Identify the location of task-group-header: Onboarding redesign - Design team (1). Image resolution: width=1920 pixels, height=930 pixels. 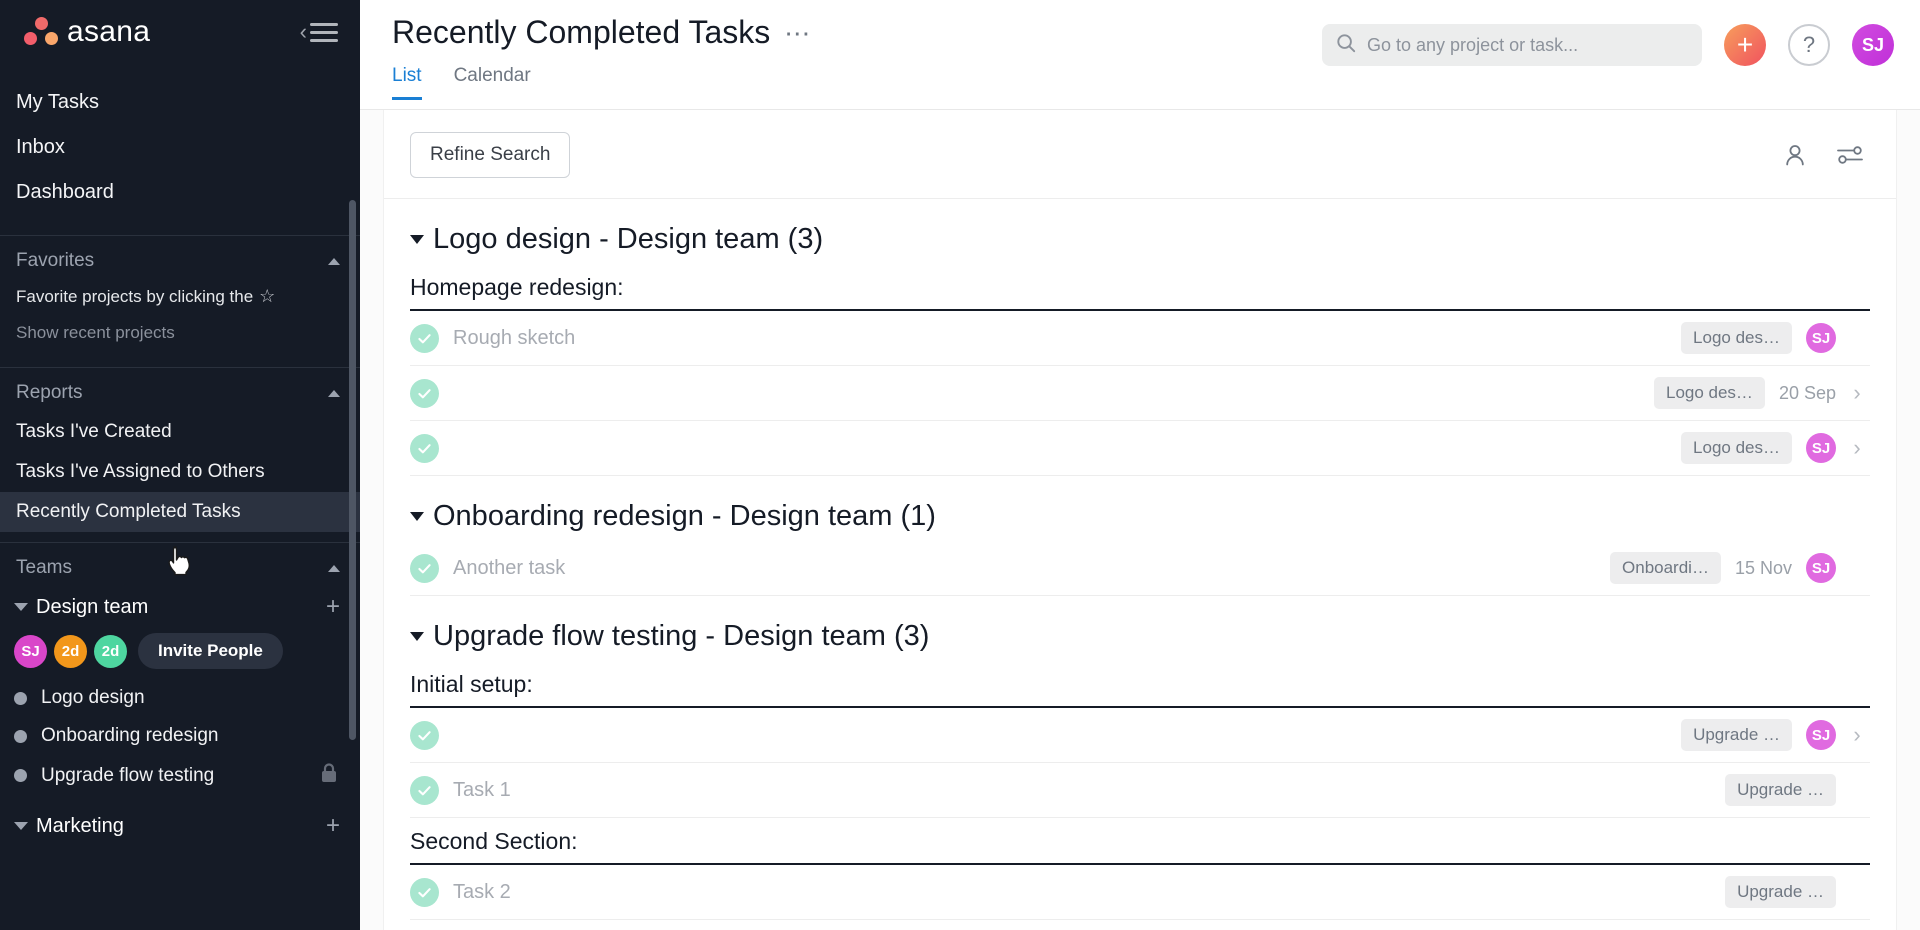
(1140, 508).